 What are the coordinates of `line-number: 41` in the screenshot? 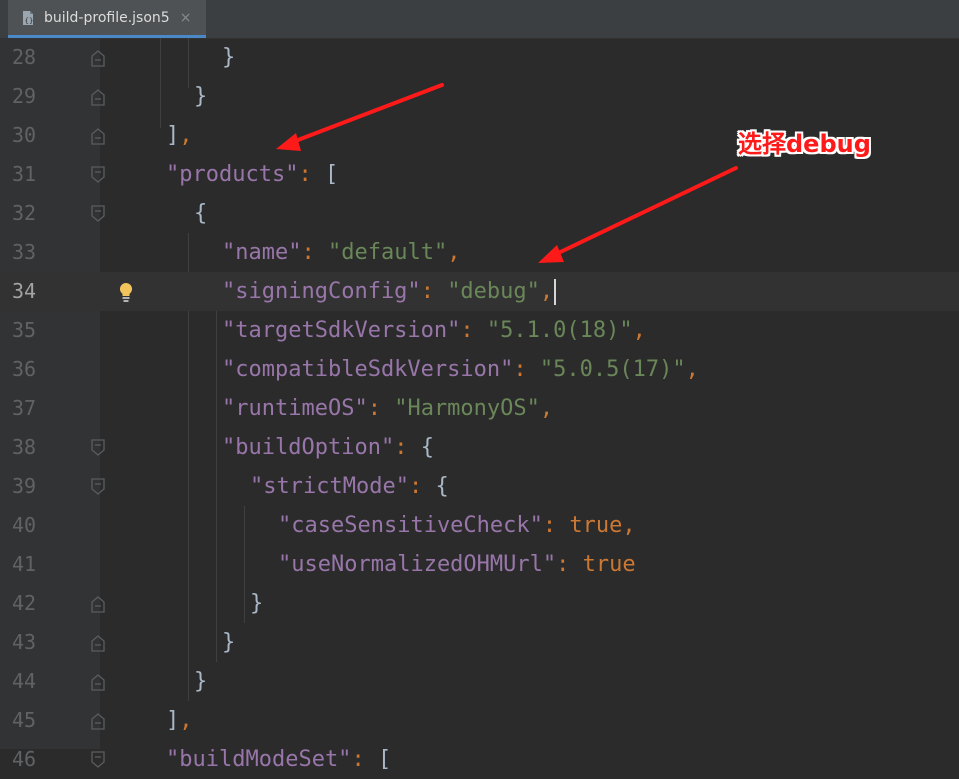 It's located at (24, 564).